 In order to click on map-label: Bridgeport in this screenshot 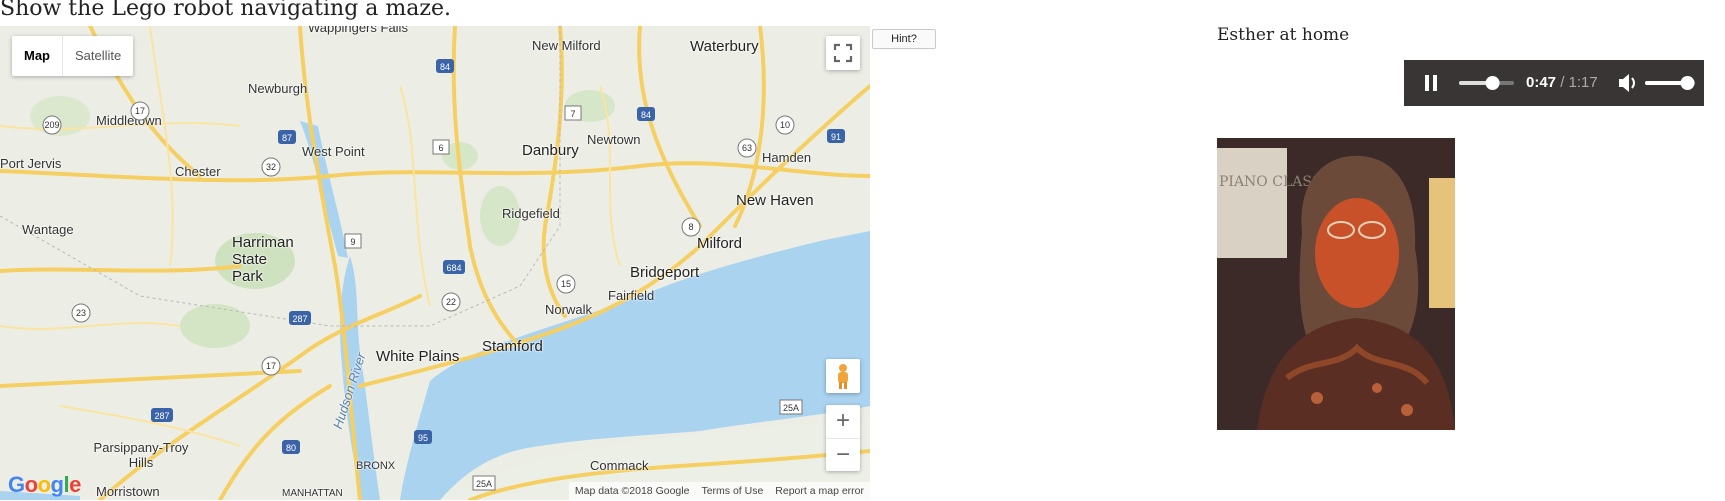, I will do `click(665, 272)`.